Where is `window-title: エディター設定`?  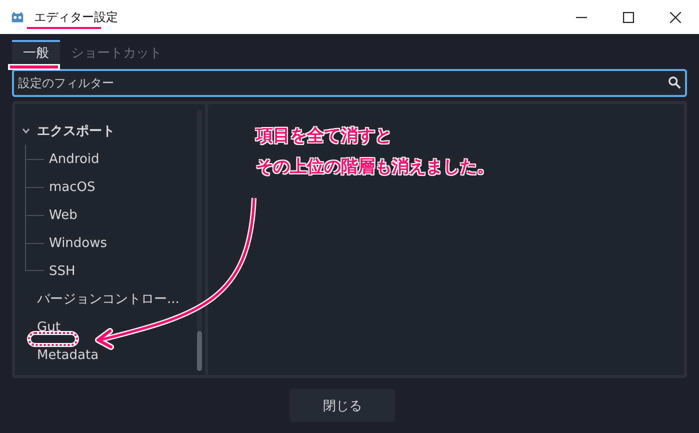
window-title: エディター設定 is located at coordinates (76, 17).